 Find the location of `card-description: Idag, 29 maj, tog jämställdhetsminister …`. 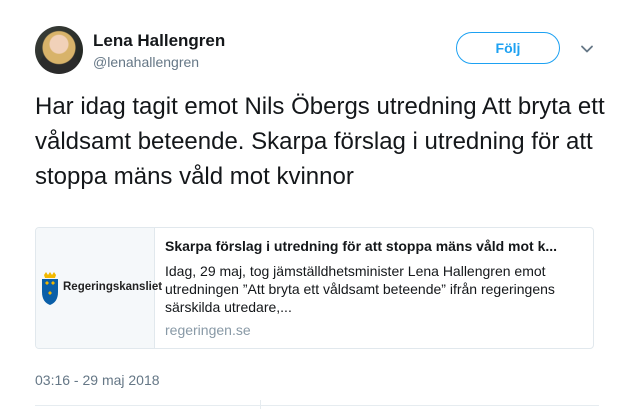

card-description: Idag, 29 maj, tog jämställdhetsminister … is located at coordinates (360, 289).